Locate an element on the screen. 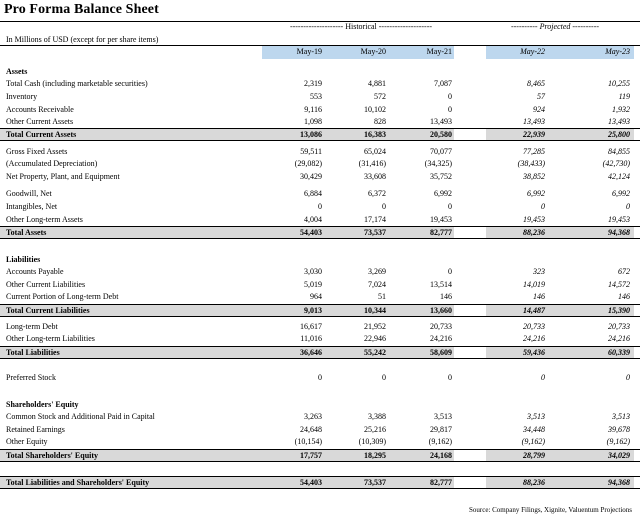  cell-value: 24,168 is located at coordinates (441, 455).